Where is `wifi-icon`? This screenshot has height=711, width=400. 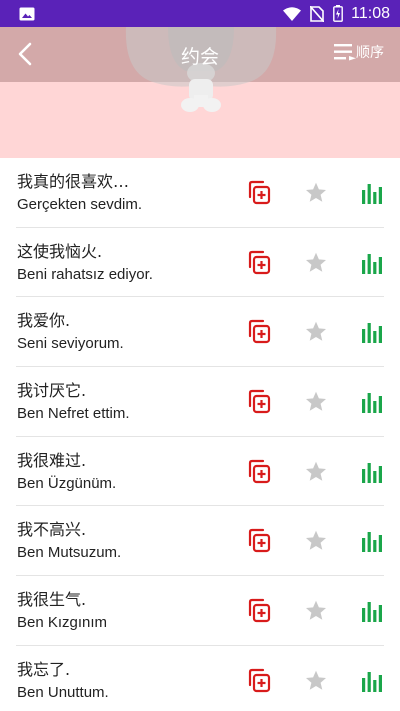
wifi-icon is located at coordinates (292, 13).